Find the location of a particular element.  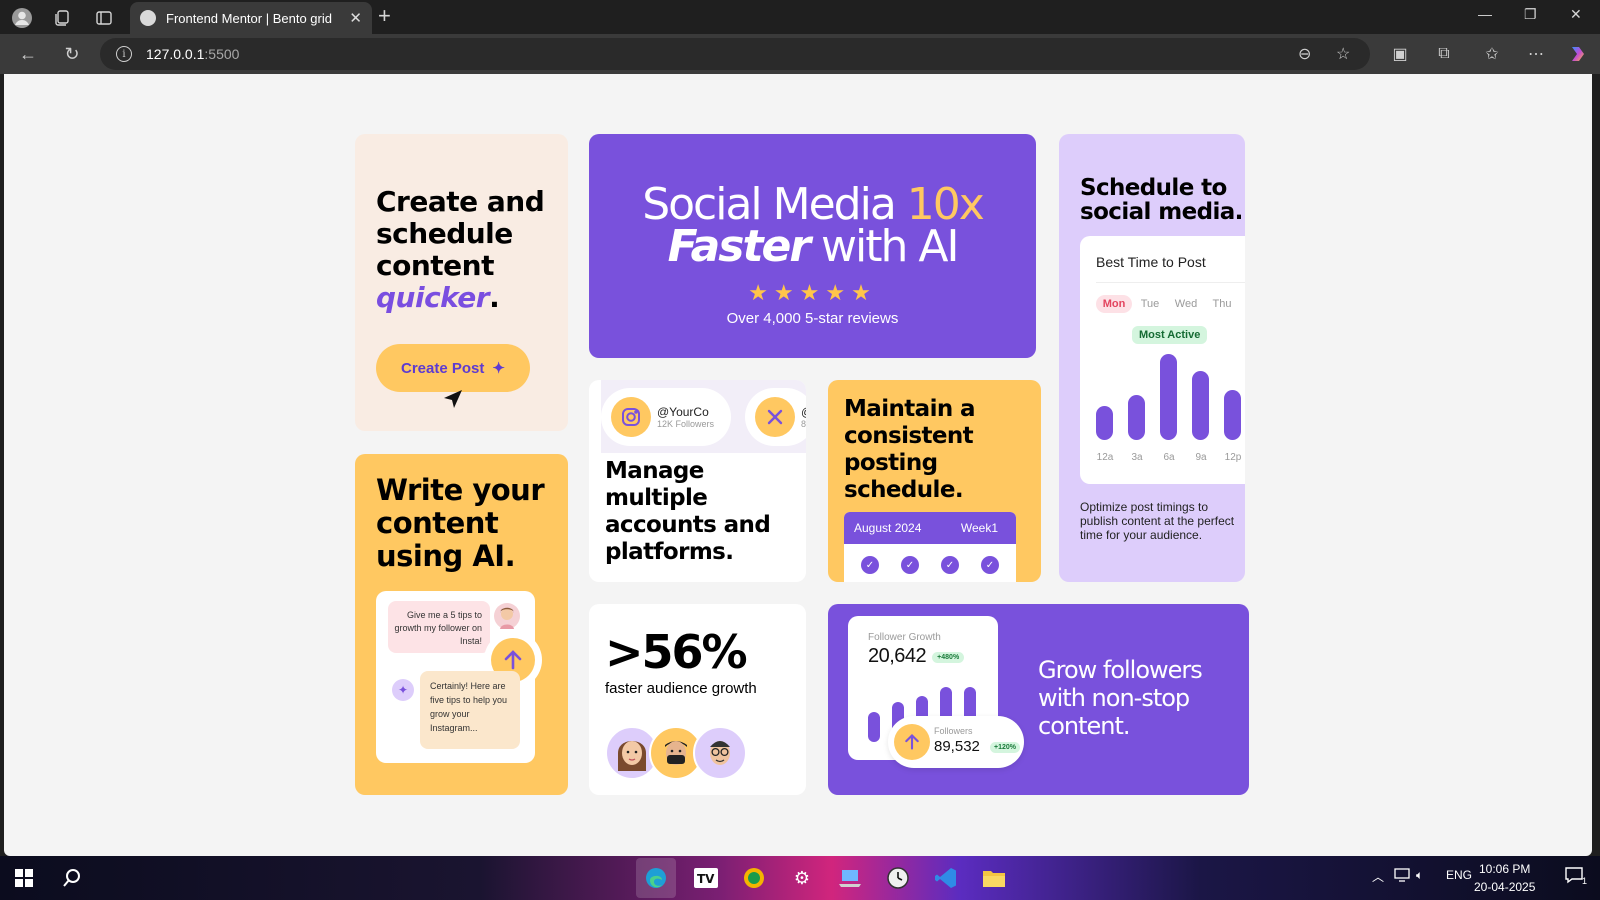

growth-stat-card: >56% faster audience growth is located at coordinates (697, 699).